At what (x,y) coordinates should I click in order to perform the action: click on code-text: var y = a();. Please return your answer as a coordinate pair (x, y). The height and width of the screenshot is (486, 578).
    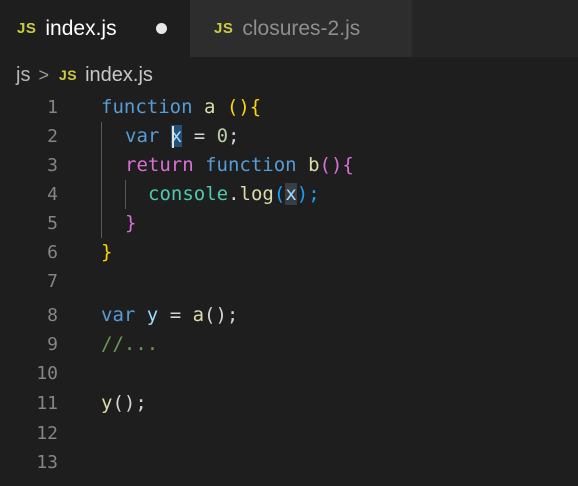
    Looking at the image, I should click on (169, 315).